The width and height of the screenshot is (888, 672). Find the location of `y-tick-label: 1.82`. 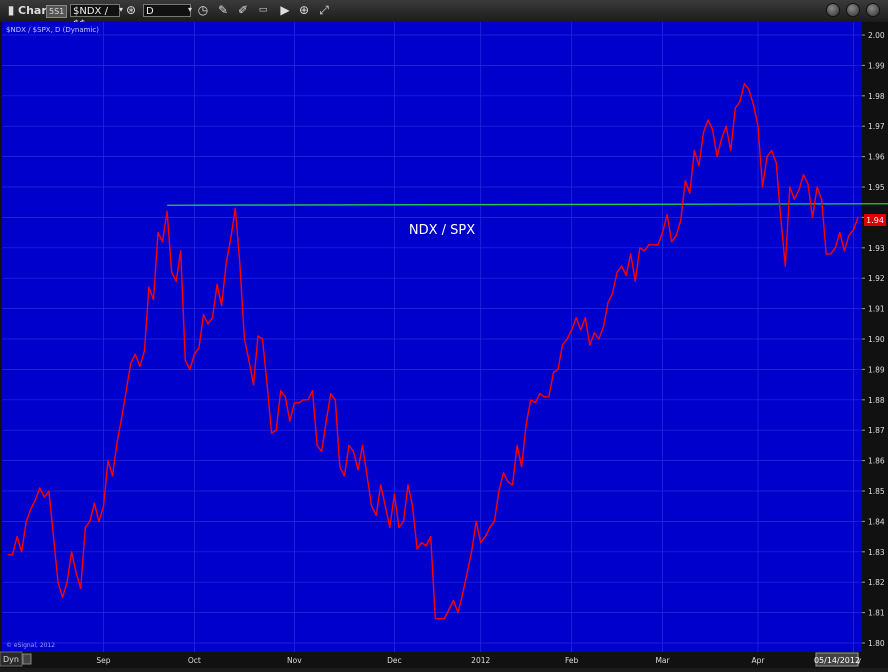

y-tick-label: 1.82 is located at coordinates (876, 582).